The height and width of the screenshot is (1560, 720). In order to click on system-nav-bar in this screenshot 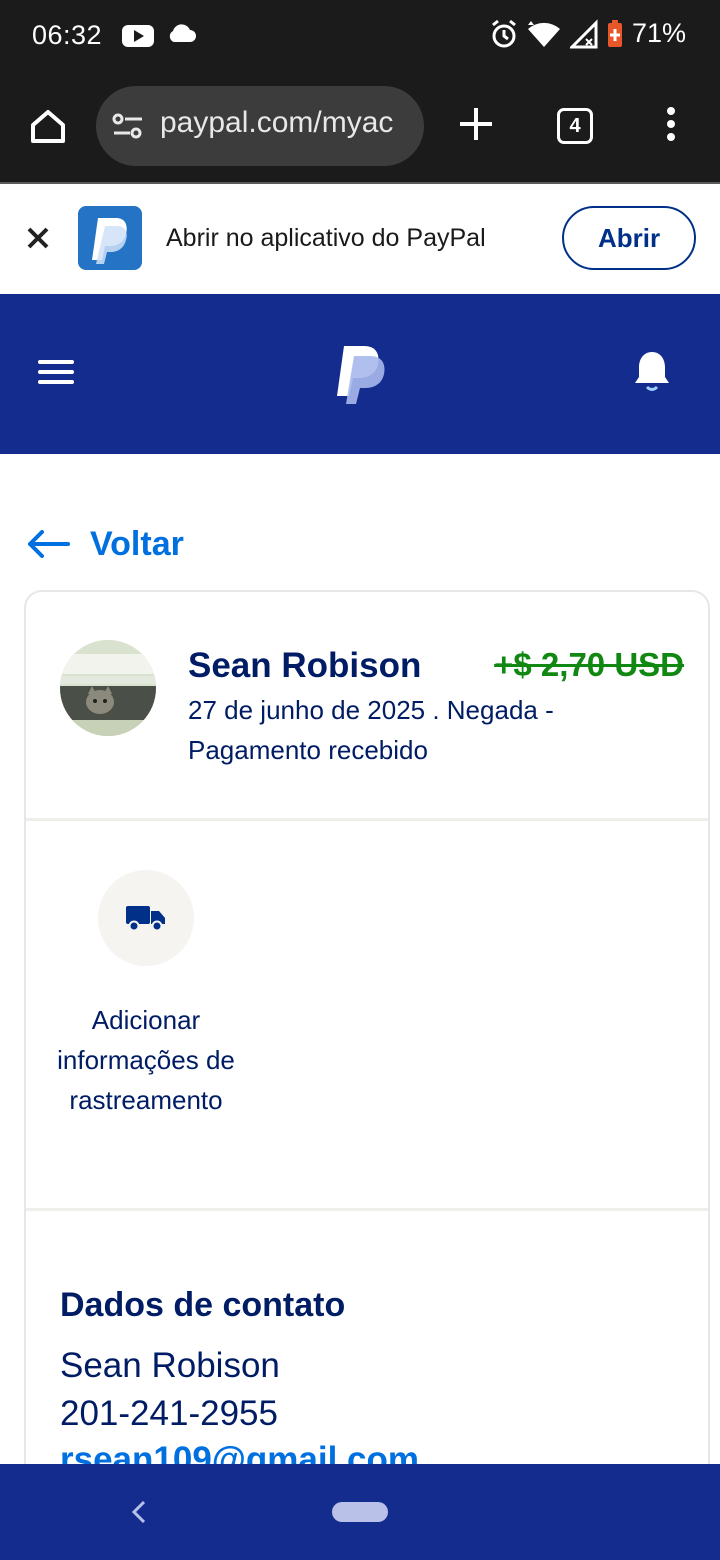, I will do `click(360, 1512)`.